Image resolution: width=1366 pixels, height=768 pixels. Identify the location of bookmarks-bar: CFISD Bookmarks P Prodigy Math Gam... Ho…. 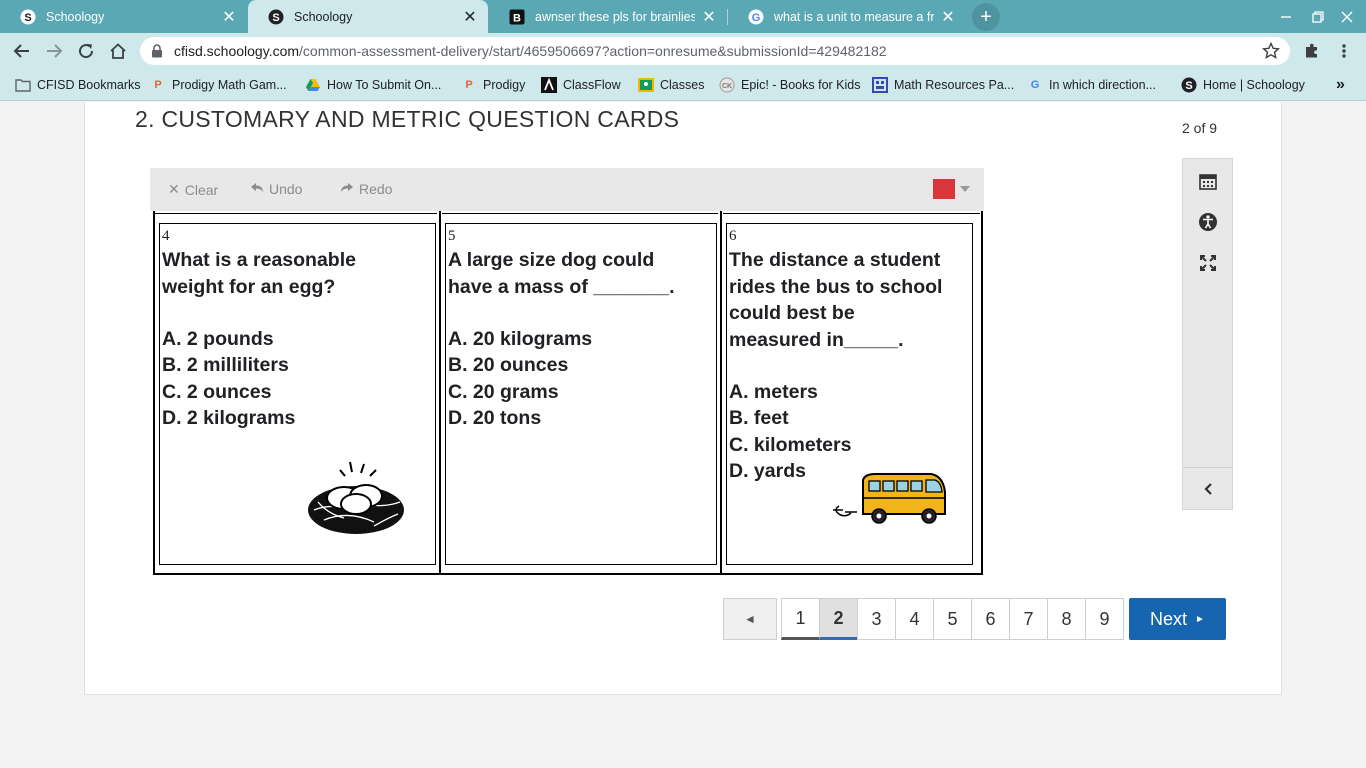
(683, 85).